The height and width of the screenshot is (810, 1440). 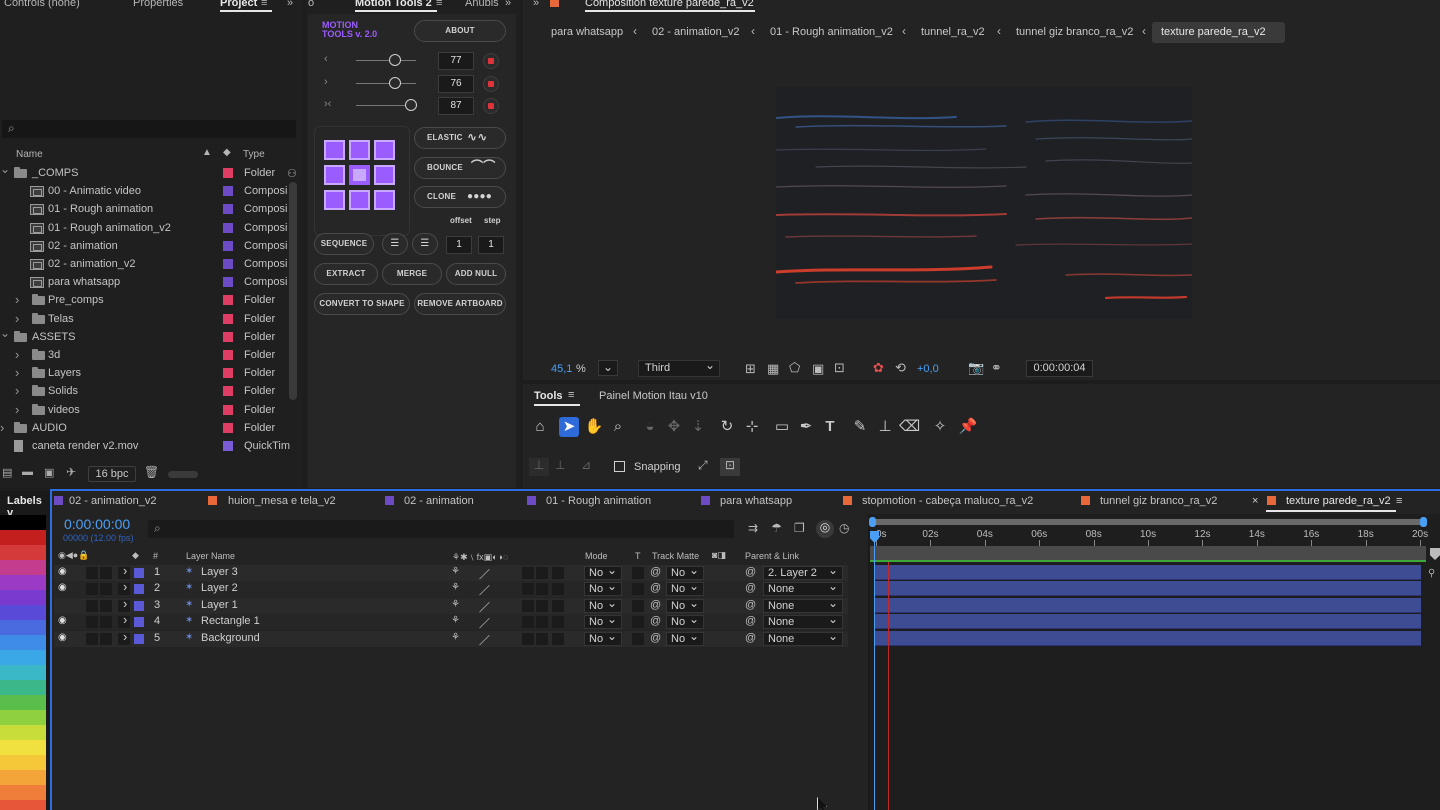 I want to click on timeline-tab: 02 - animation, so click(x=439, y=501).